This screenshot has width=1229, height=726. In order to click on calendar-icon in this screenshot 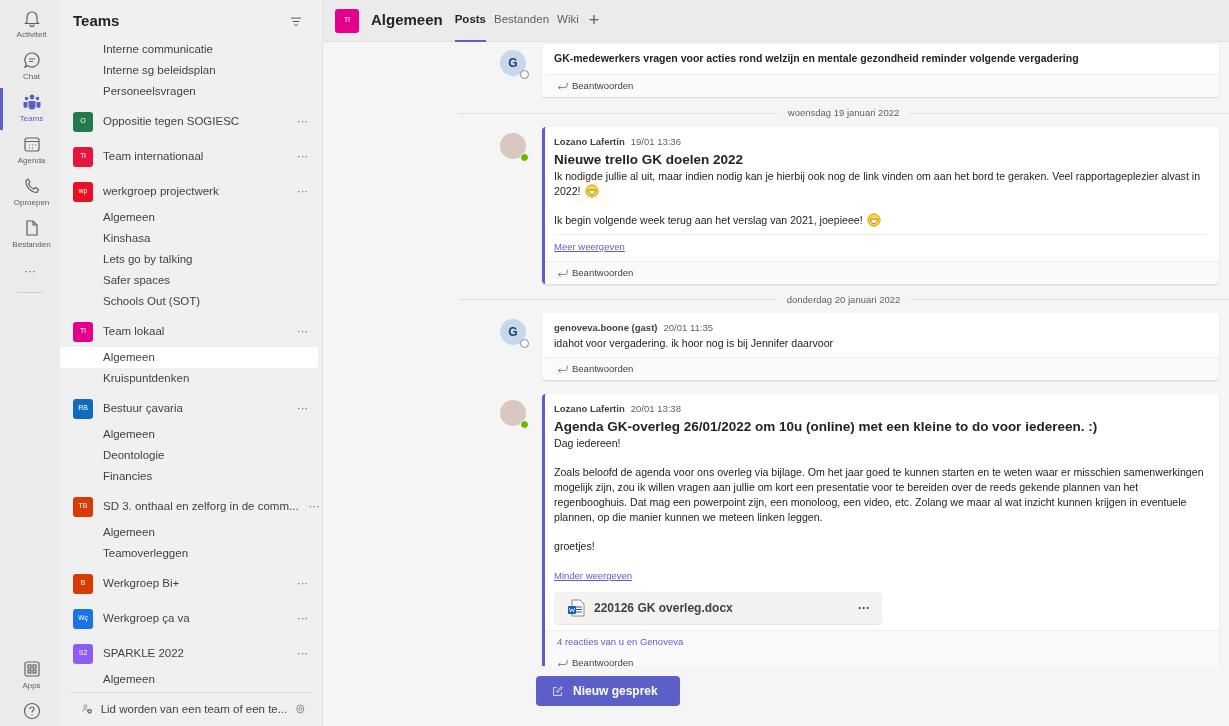, I will do `click(31, 144)`.